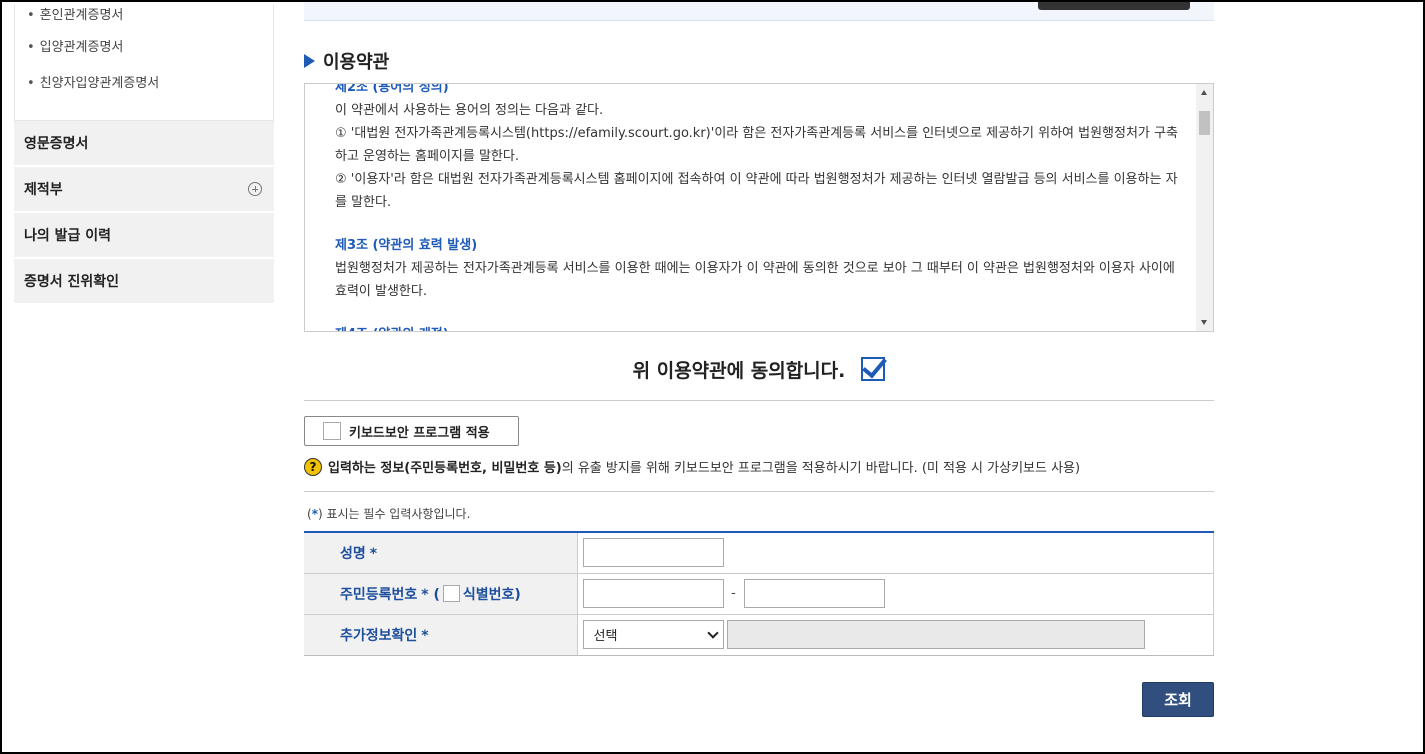 The width and height of the screenshot is (1425, 754). Describe the element at coordinates (1204, 92) in the screenshot. I see `scroll-up-arrow-icon` at that location.